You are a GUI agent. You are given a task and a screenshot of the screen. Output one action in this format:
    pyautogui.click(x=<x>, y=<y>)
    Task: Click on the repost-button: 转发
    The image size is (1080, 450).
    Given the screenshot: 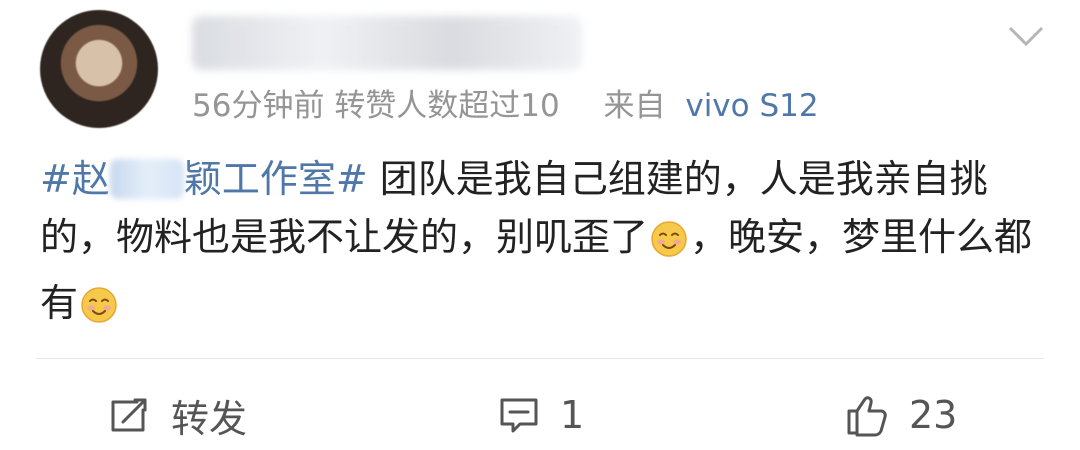 What is the action you would take?
    pyautogui.click(x=177, y=415)
    